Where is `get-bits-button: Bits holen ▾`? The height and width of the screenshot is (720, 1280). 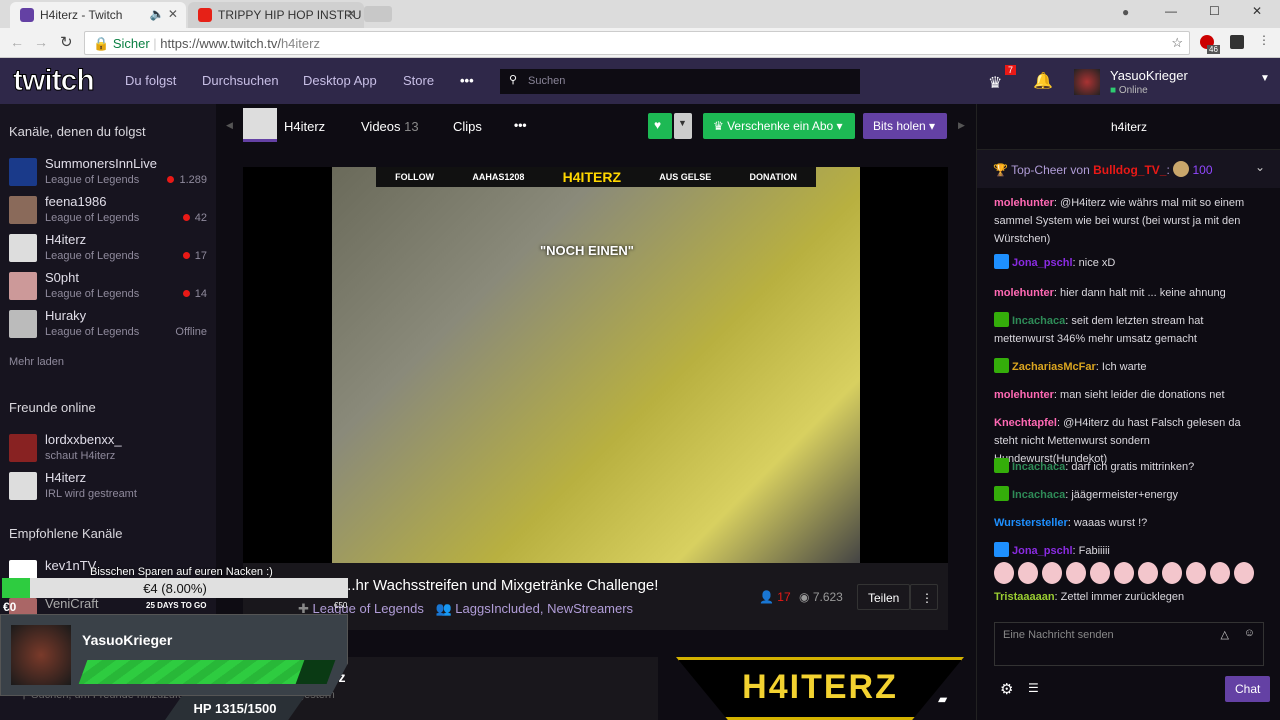 get-bits-button: Bits holen ▾ is located at coordinates (905, 126).